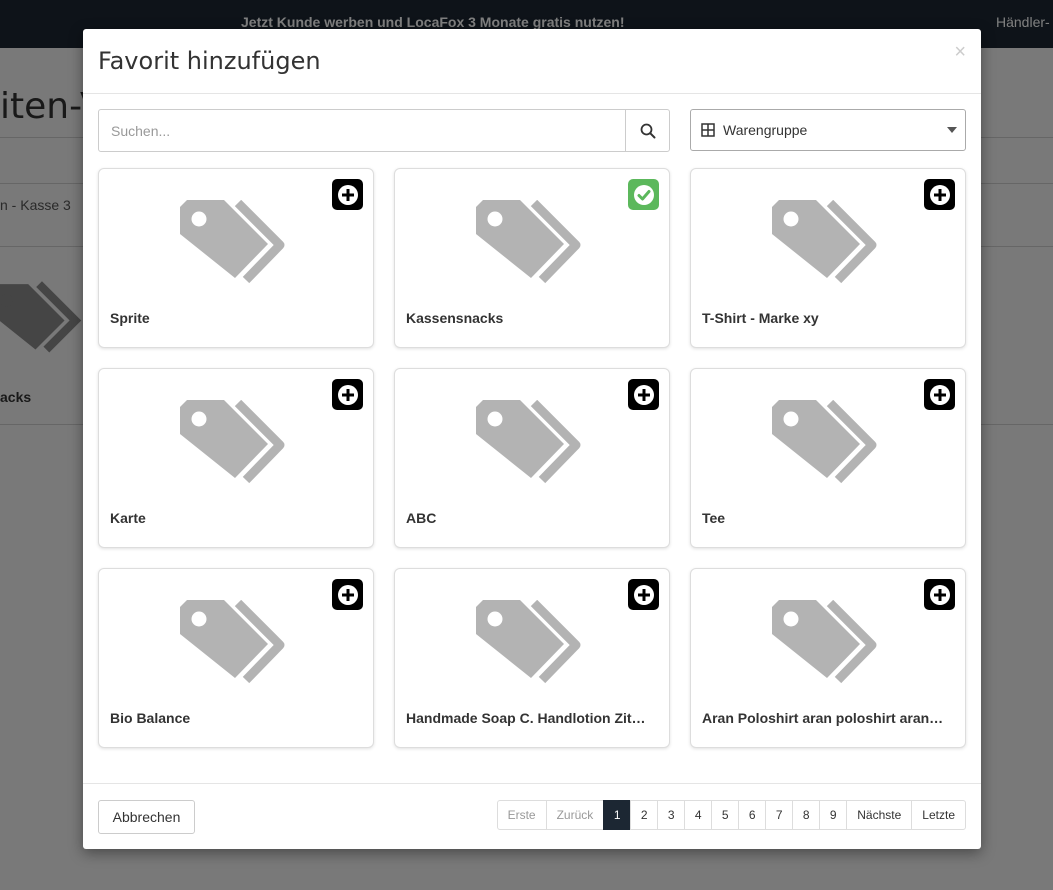  Describe the element at coordinates (752, 815) in the screenshot. I see `pagination-page: 6` at that location.